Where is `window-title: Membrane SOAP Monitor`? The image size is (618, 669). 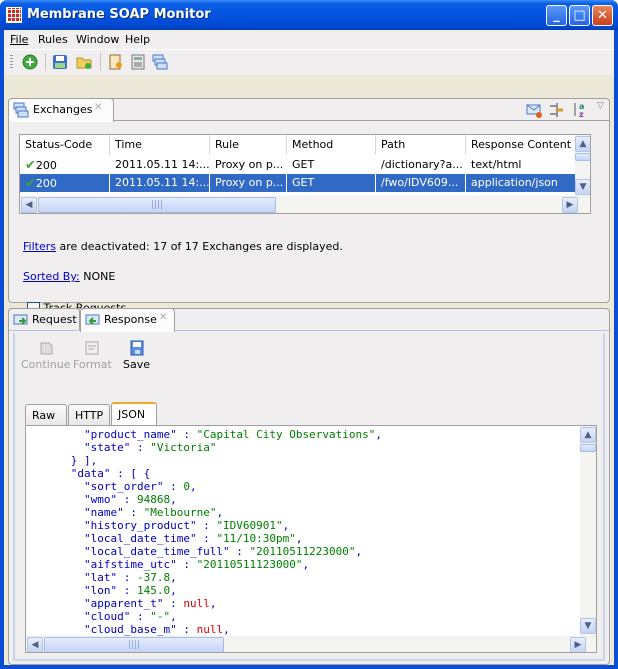
window-title: Membrane SOAP Monitor is located at coordinates (119, 14).